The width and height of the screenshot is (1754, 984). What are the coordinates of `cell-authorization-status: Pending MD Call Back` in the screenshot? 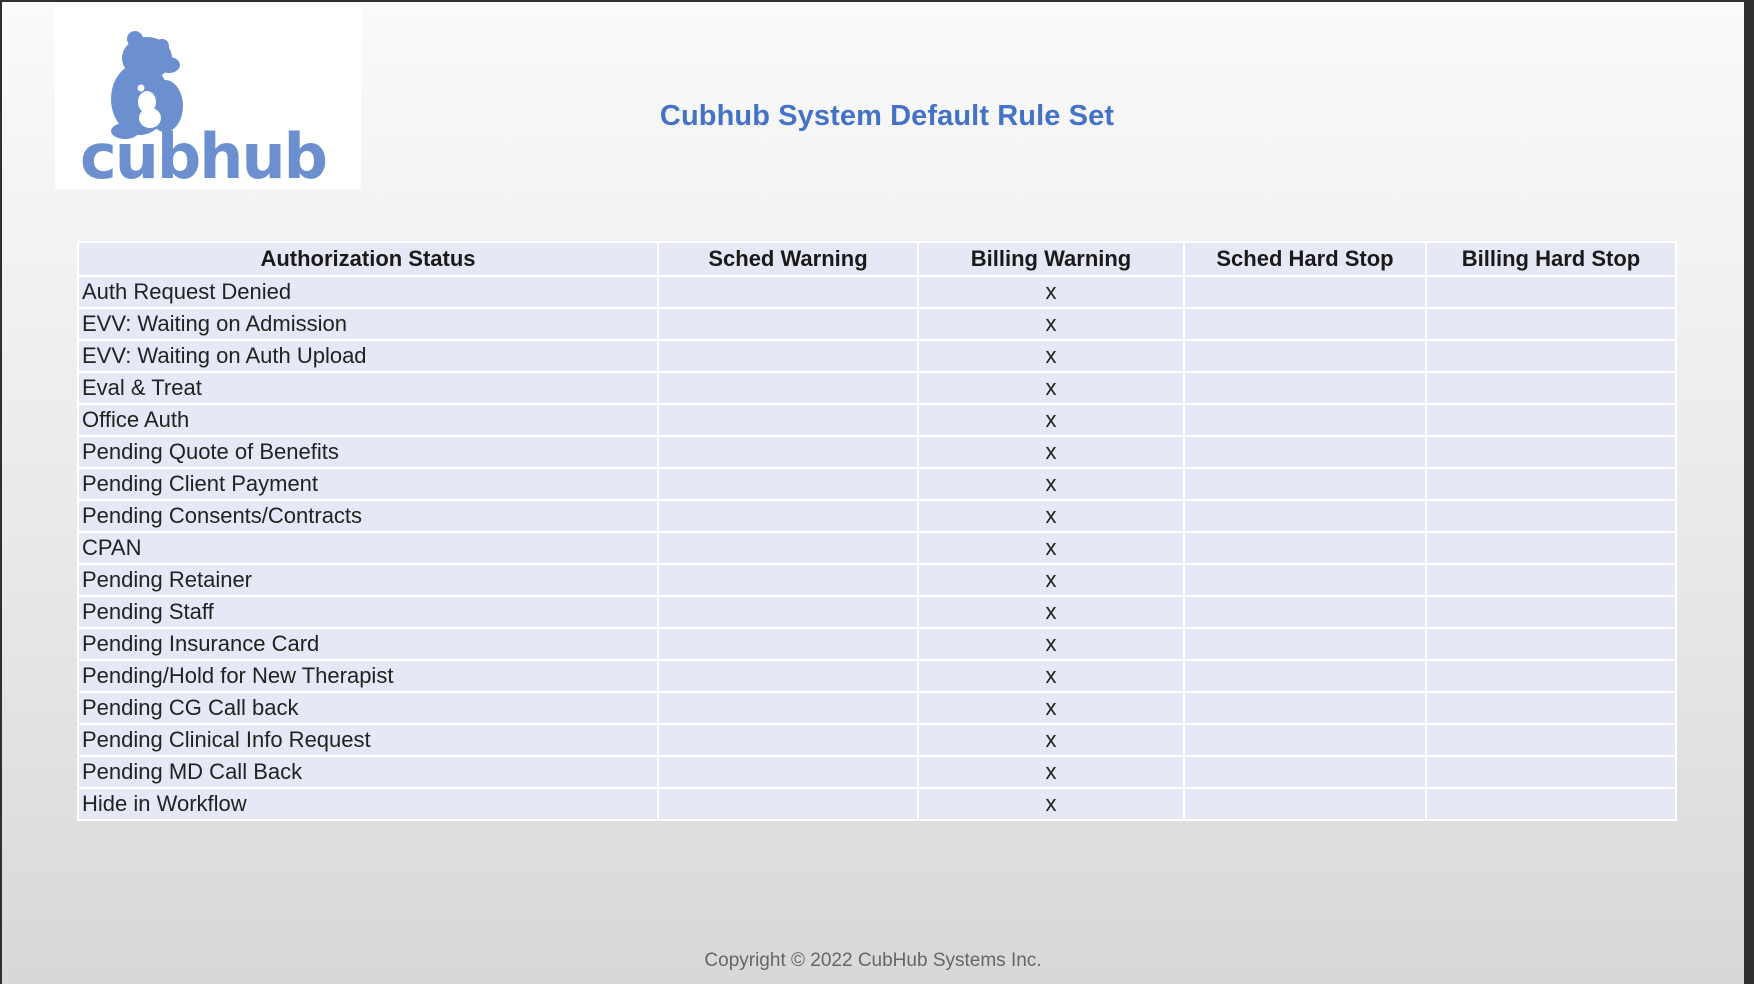 It's located at (368, 772).